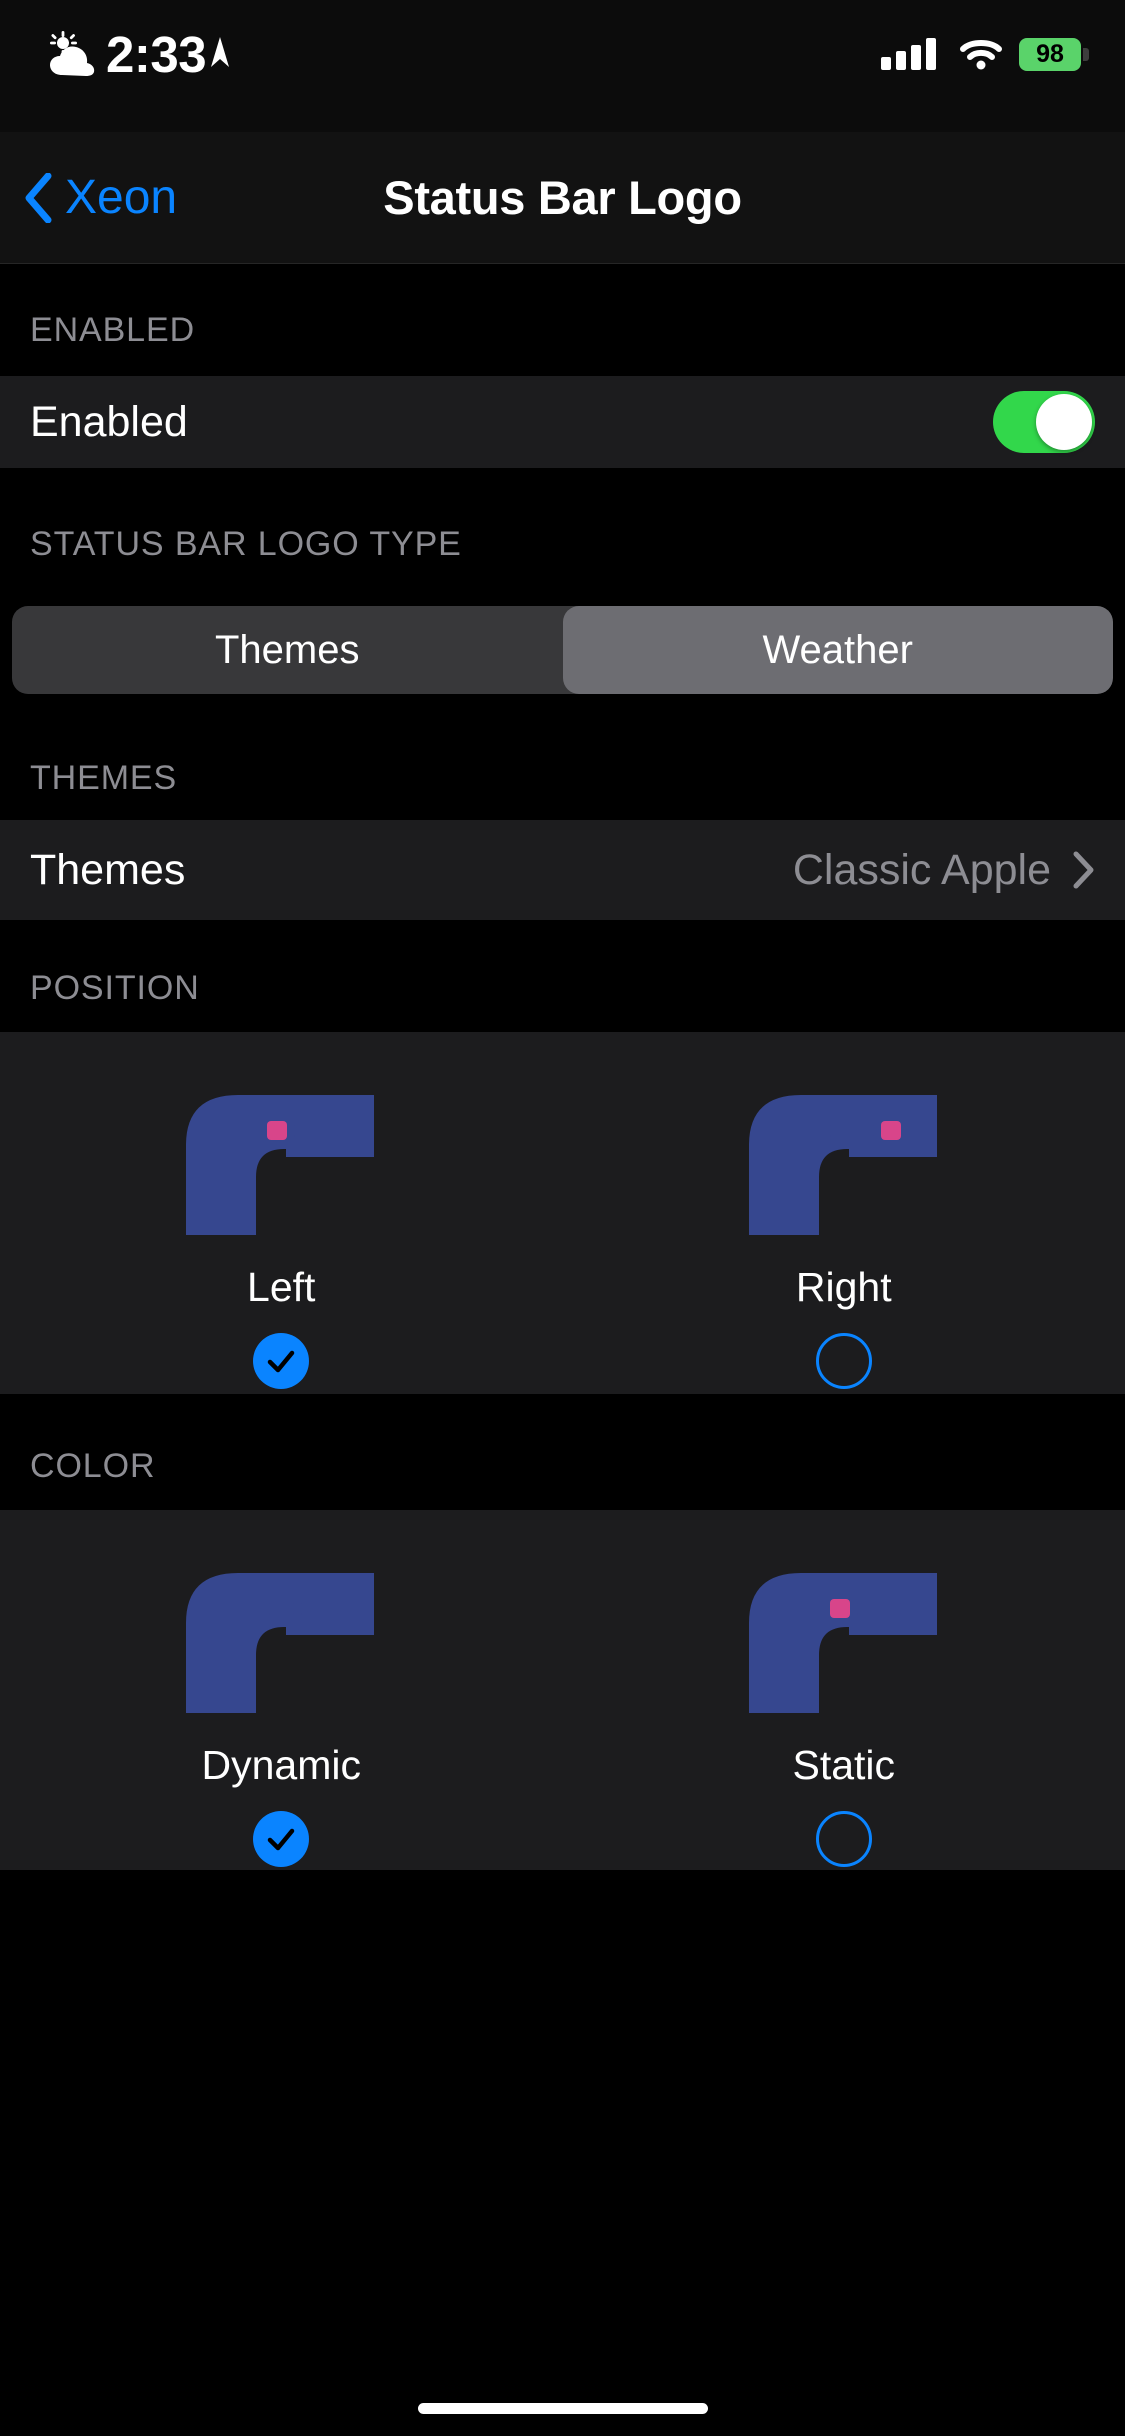 Image resolution: width=1125 pixels, height=2436 pixels. I want to click on color-dynamic-label: Dynamic, so click(281, 1765).